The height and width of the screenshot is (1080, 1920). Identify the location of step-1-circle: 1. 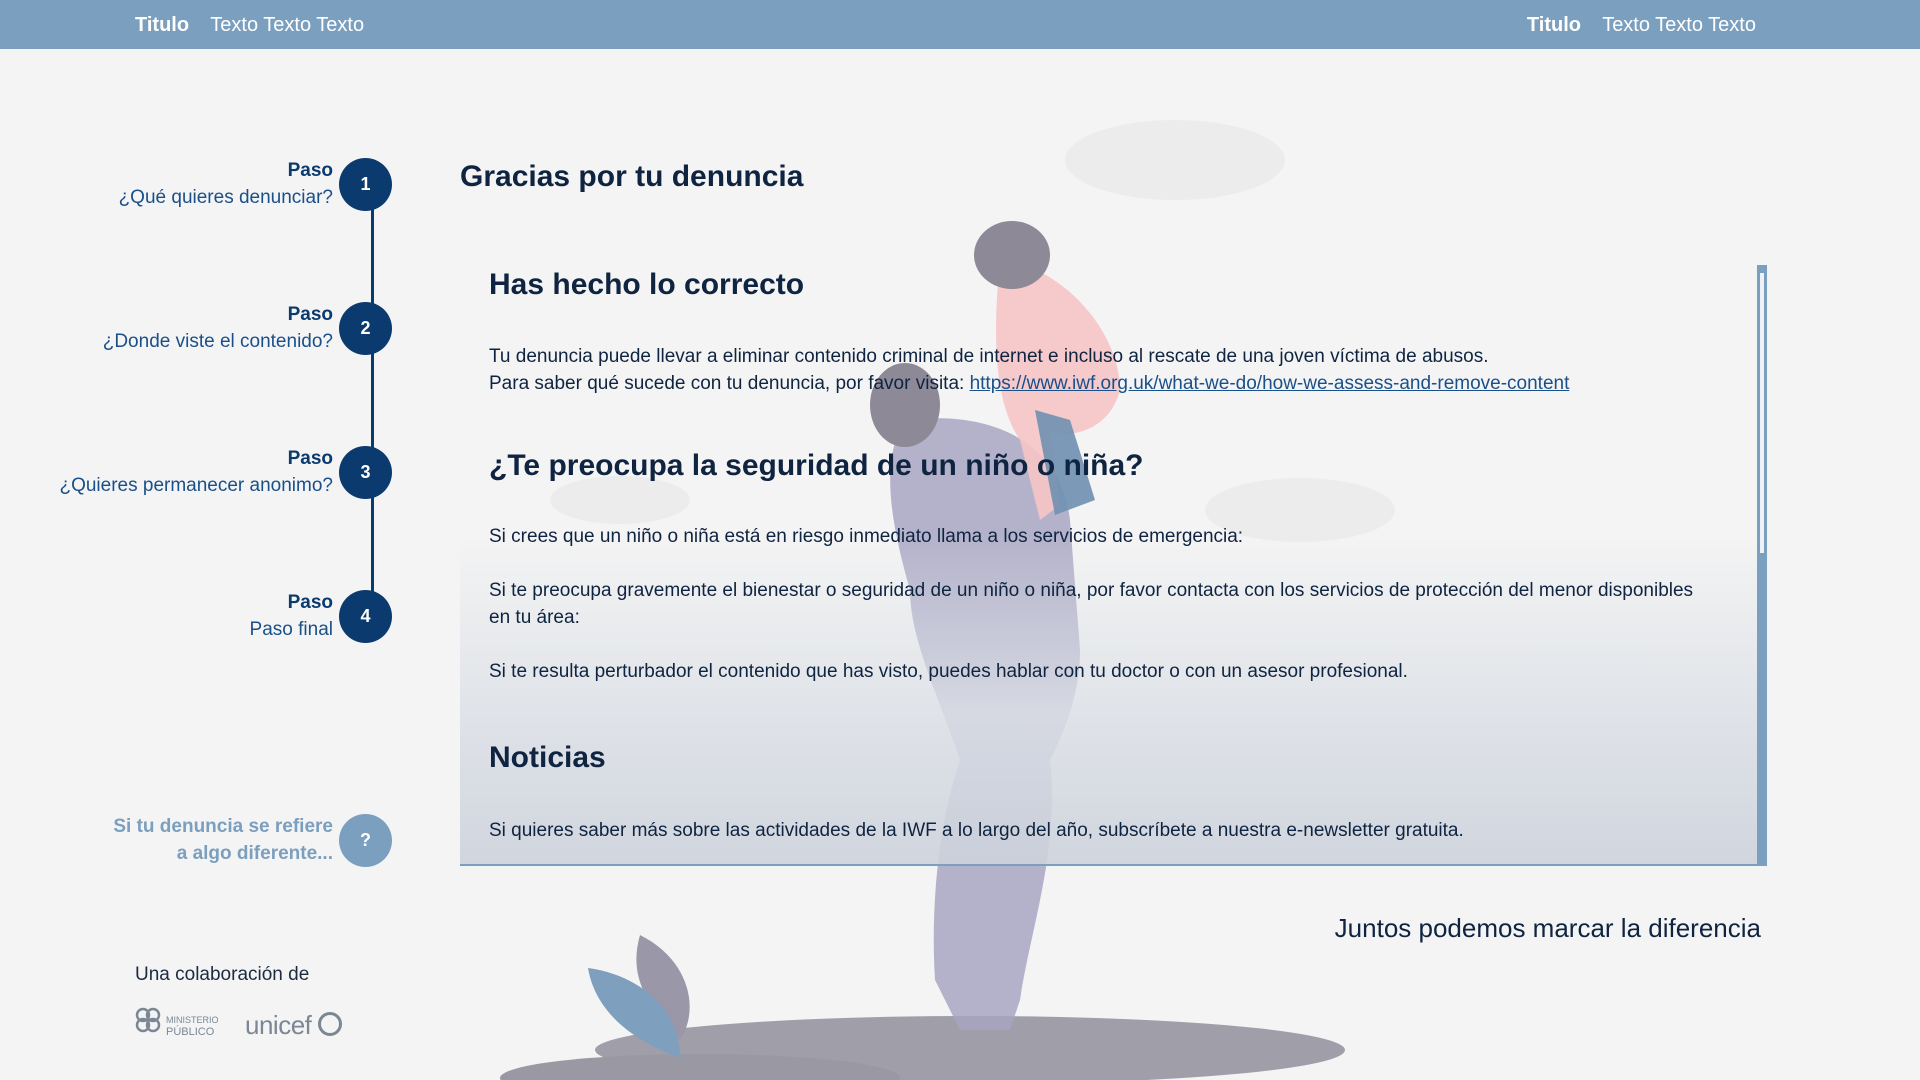
(365, 184).